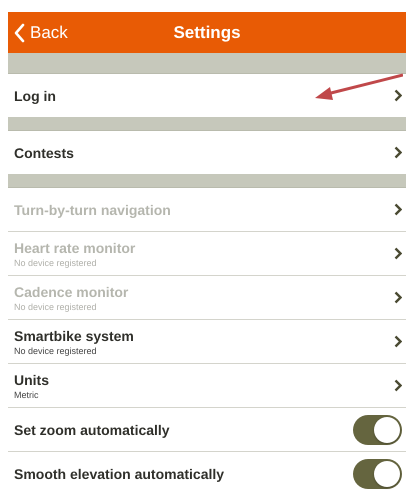  What do you see at coordinates (19, 32) in the screenshot?
I see `back-chevron-icon` at bounding box center [19, 32].